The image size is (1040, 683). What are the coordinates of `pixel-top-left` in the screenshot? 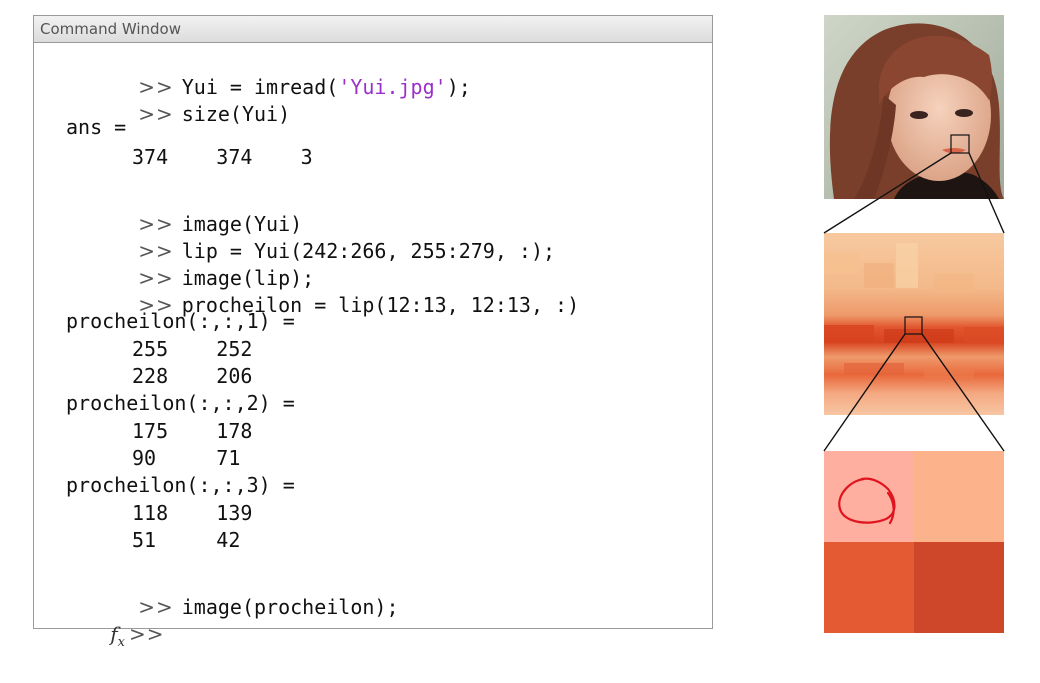 It's located at (869, 496).